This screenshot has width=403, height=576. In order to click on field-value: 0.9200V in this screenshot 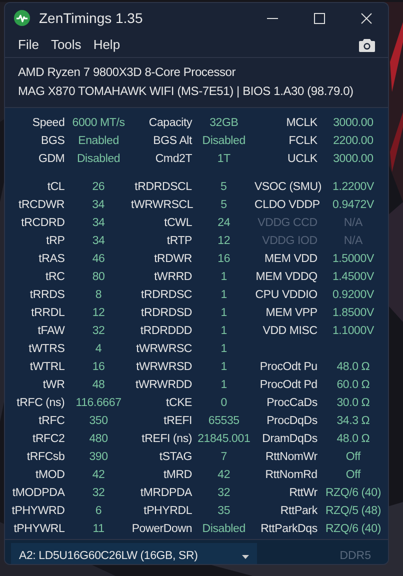, I will do `click(353, 296)`.